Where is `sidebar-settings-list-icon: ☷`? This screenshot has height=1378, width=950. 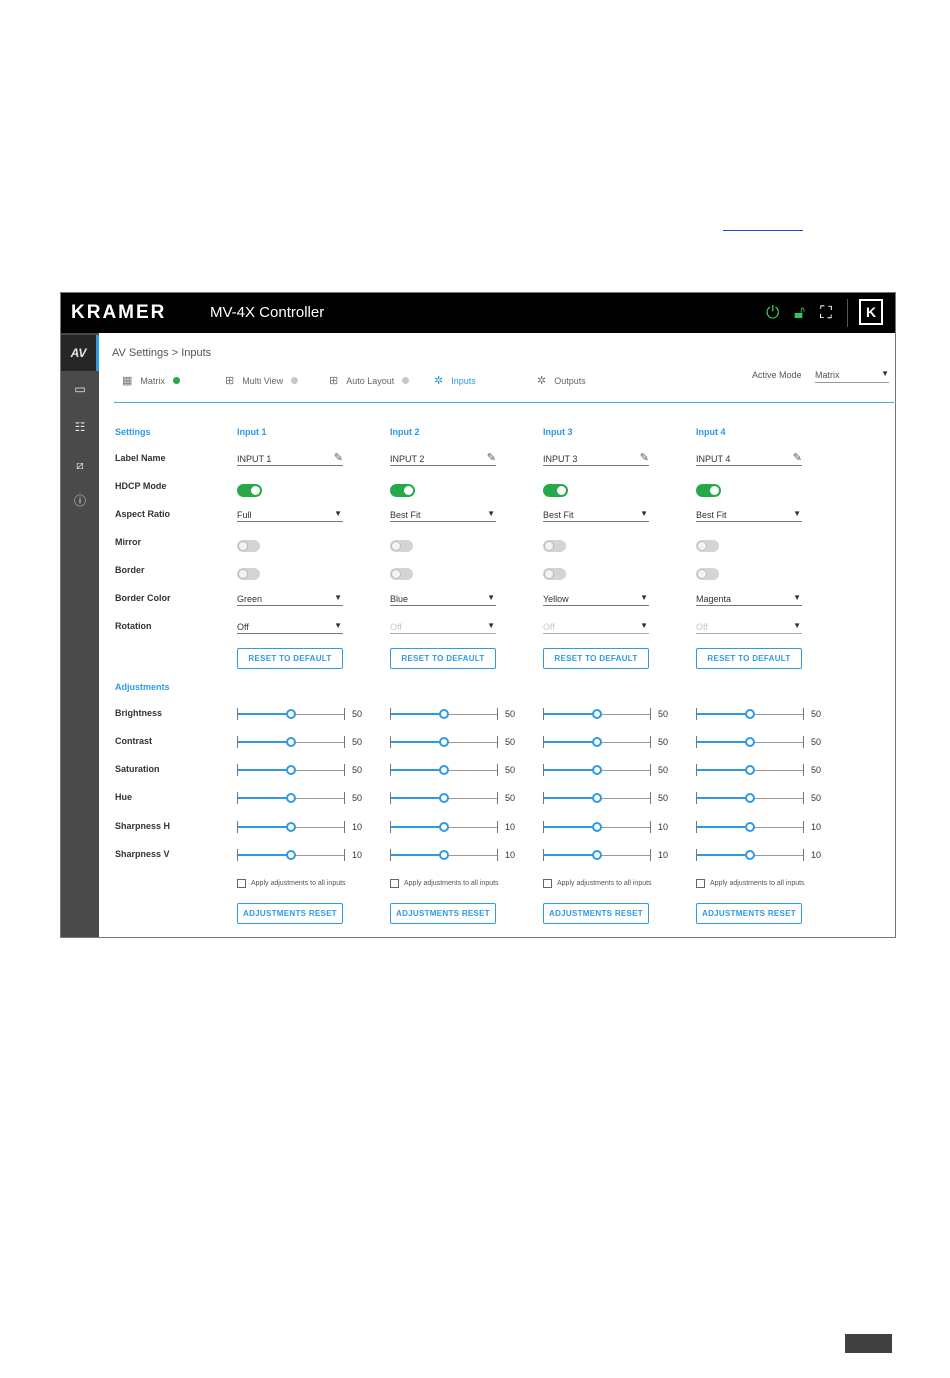 sidebar-settings-list-icon: ☷ is located at coordinates (80, 427).